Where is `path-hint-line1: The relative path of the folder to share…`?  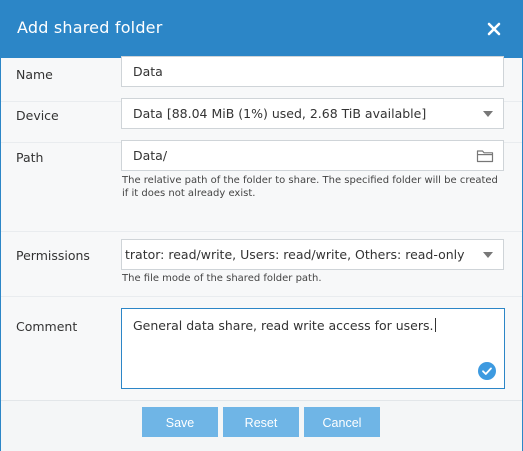
path-hint-line1: The relative path of the folder to share… is located at coordinates (310, 180).